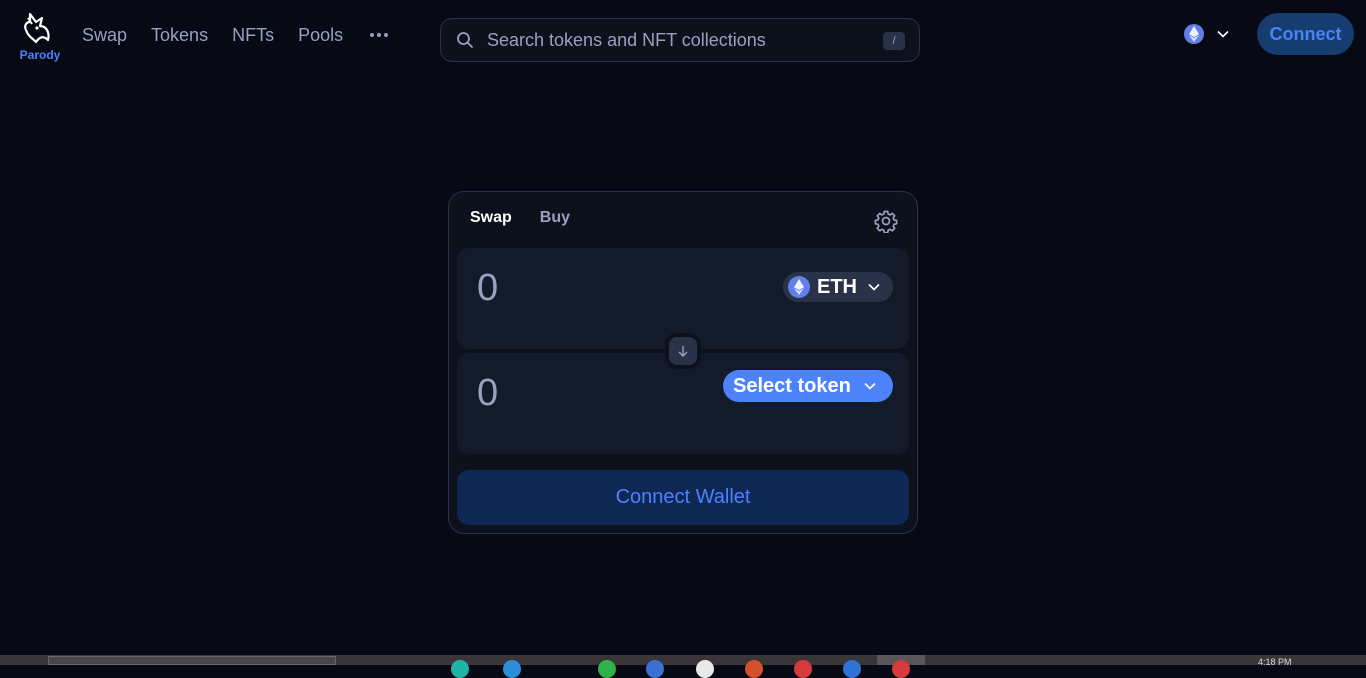 Image resolution: width=1366 pixels, height=678 pixels. Describe the element at coordinates (179, 35) in the screenshot. I see `nav-tokens: Tokens` at that location.